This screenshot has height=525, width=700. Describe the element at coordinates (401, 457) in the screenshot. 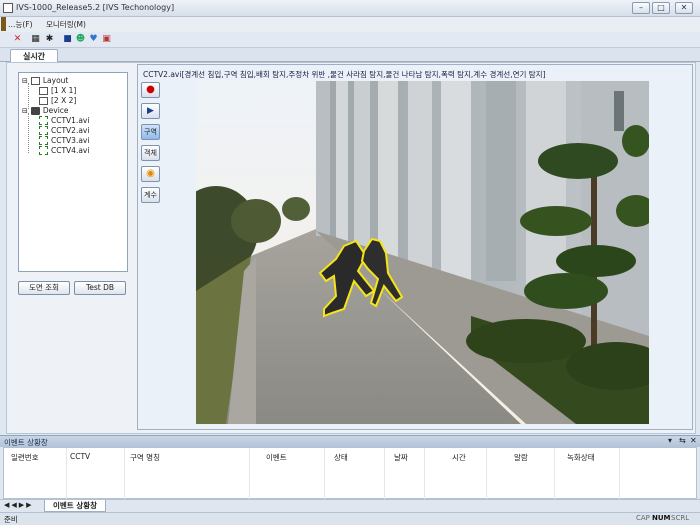

I see `col-date: 날짜` at that location.